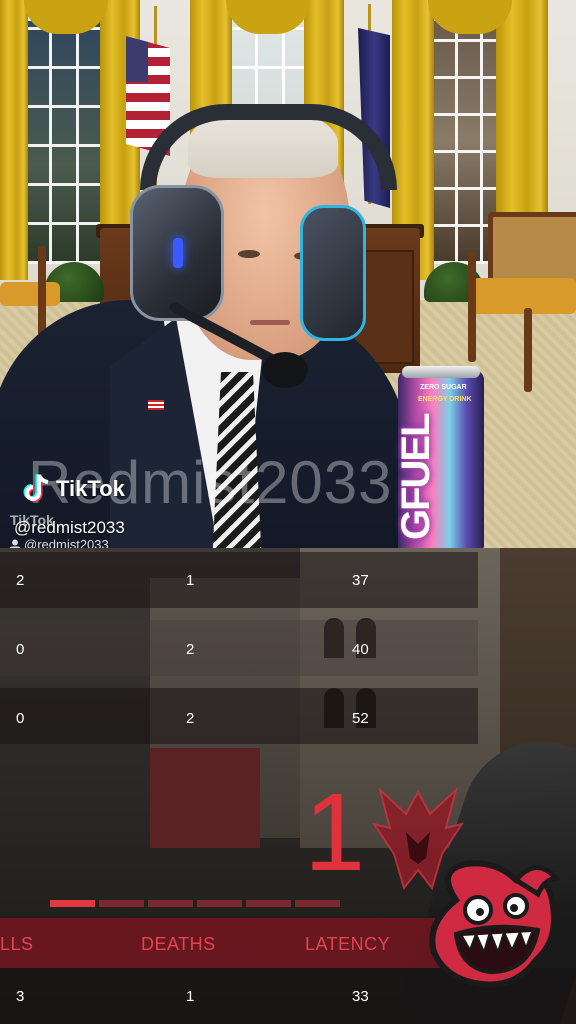 This screenshot has height=1024, width=576. What do you see at coordinates (443, 387) in the screenshot?
I see `can-line-1: ZERO SUGAR` at bounding box center [443, 387].